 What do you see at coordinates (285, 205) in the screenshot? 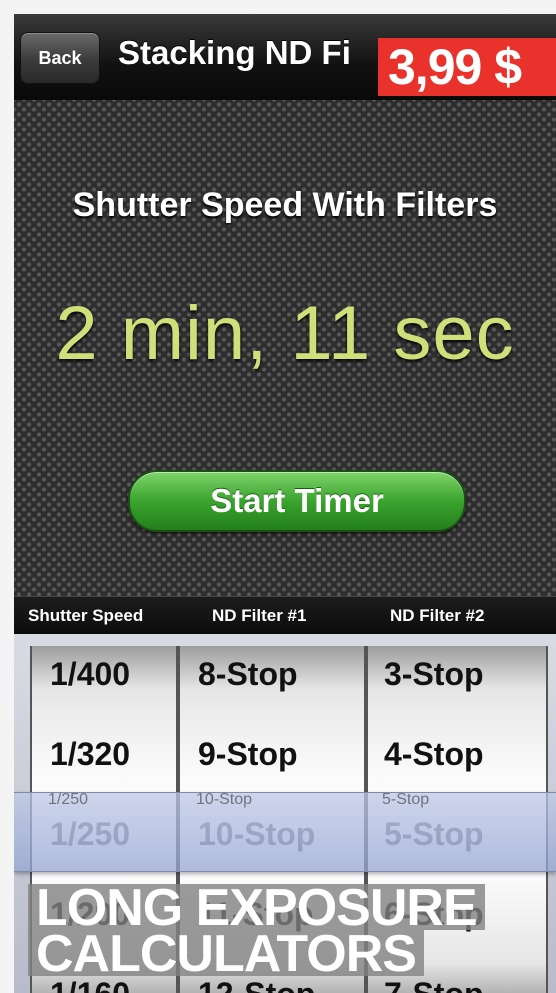
I see `result-heading: Shutter Speed With Filters` at bounding box center [285, 205].